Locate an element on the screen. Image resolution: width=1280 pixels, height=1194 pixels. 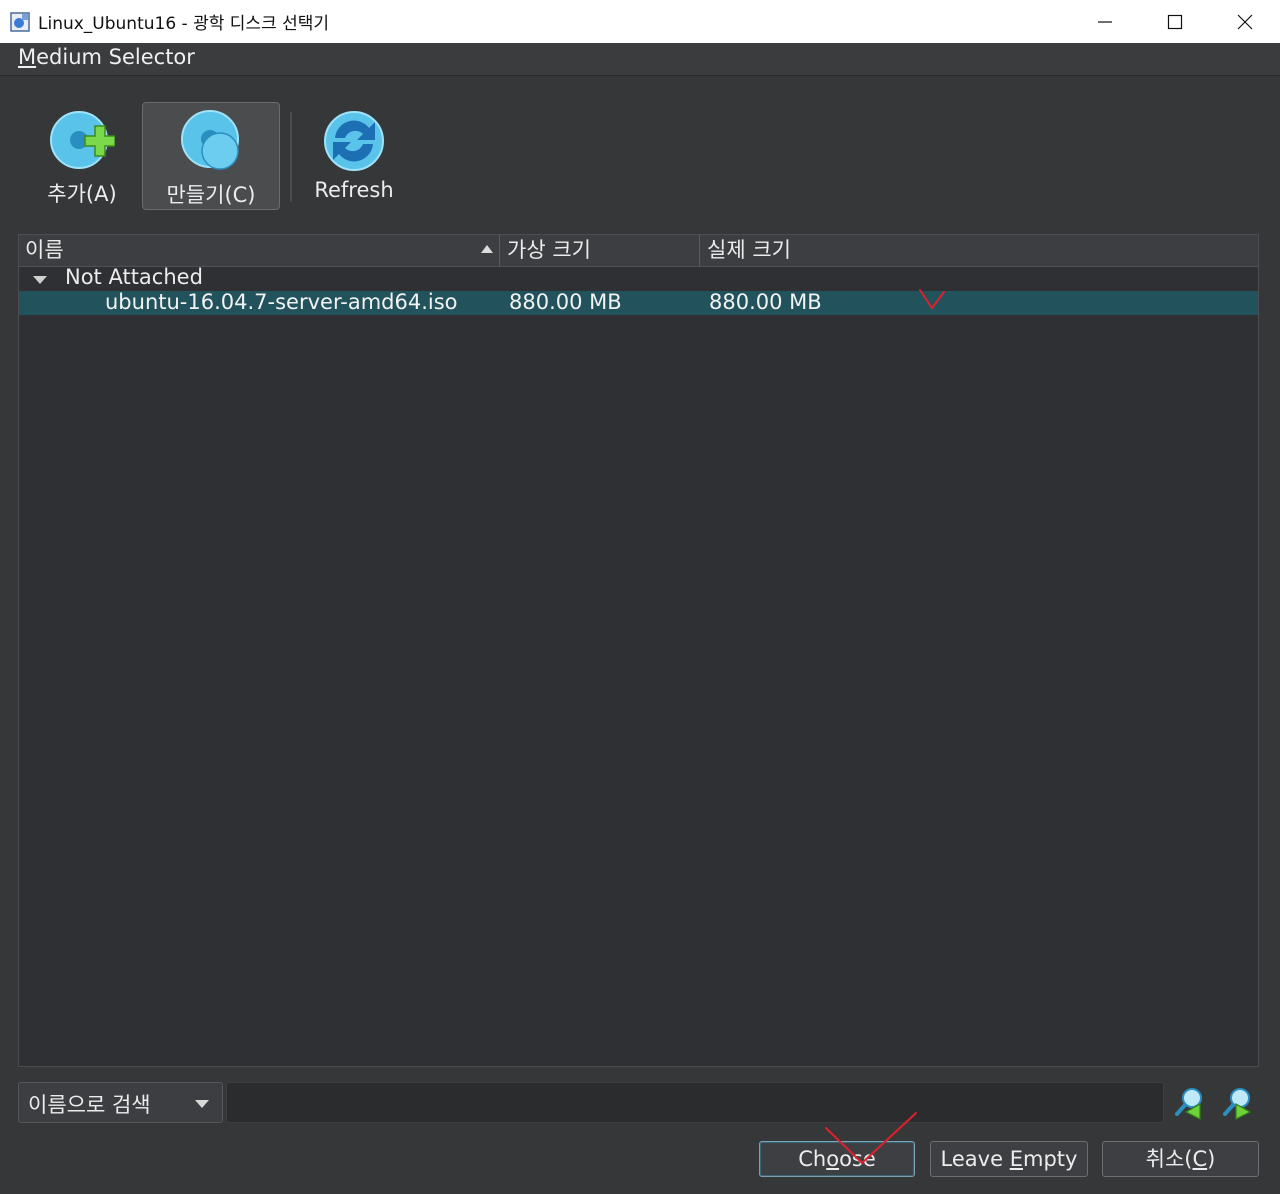
minimize-button is located at coordinates (1105, 21).